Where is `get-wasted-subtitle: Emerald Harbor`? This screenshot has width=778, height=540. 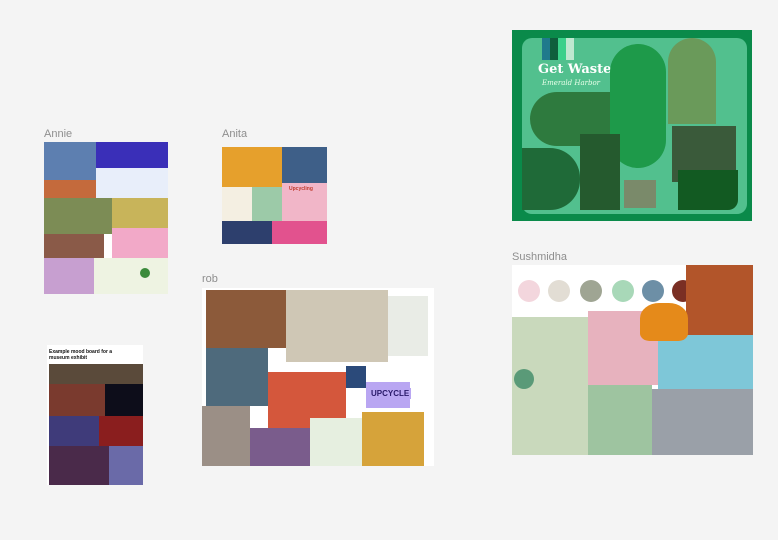
get-wasted-subtitle: Emerald Harbor is located at coordinates (571, 83).